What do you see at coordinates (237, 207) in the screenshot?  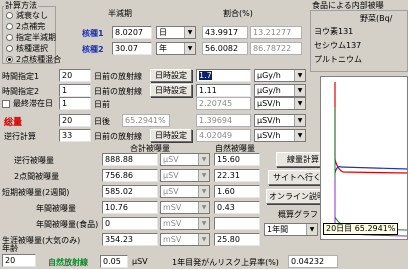 I see `sum-natural-output: 0.43` at bounding box center [237, 207].